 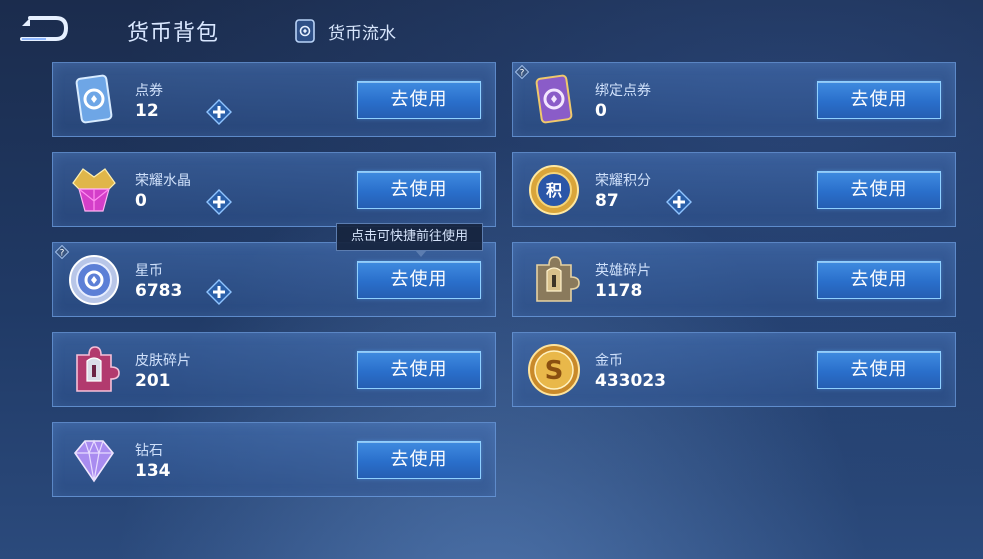 What do you see at coordinates (94, 280) in the screenshot?
I see `star-coin-icon` at bounding box center [94, 280].